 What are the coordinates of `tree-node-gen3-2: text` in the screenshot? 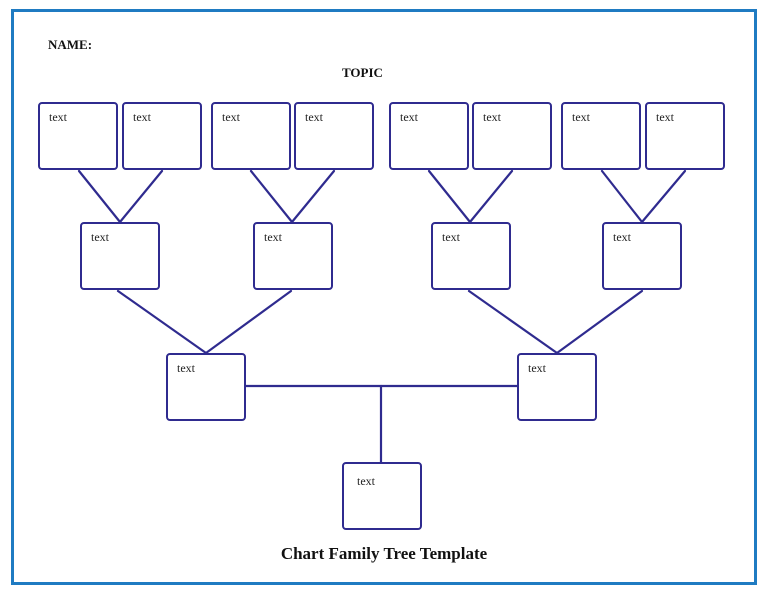 It's located at (293, 256).